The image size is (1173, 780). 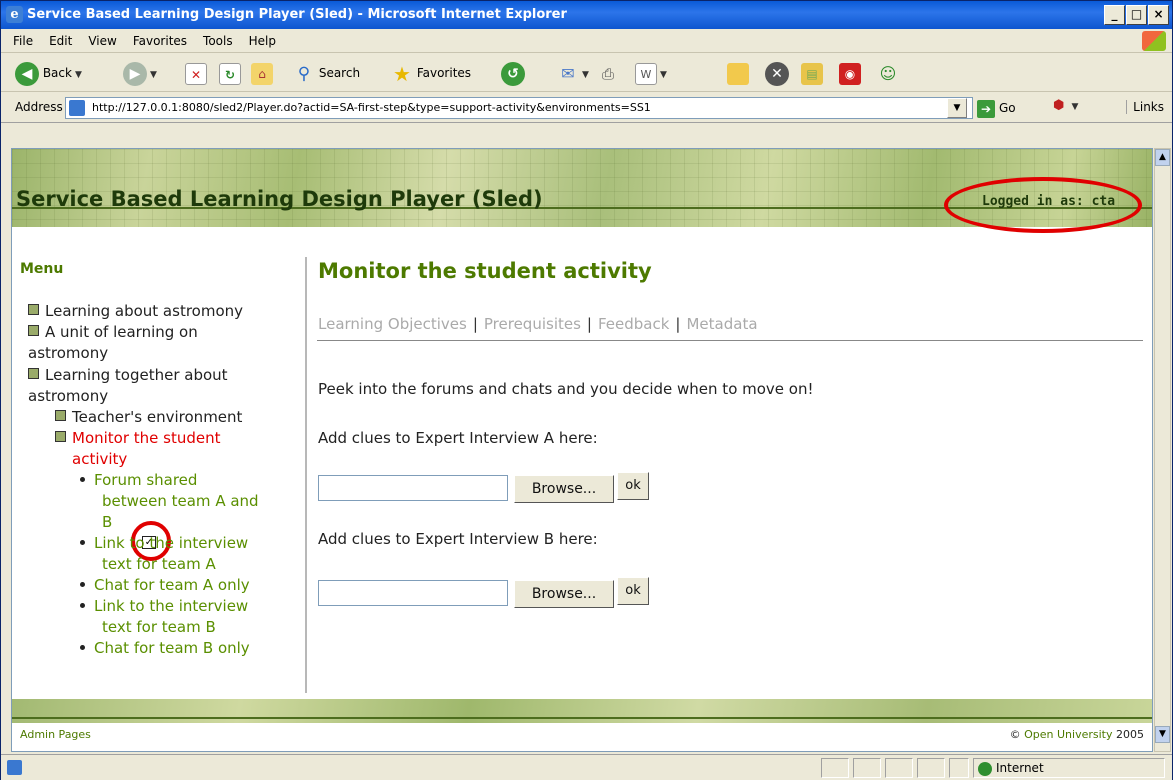 I want to click on menu-tools: Tools, so click(x=218, y=41).